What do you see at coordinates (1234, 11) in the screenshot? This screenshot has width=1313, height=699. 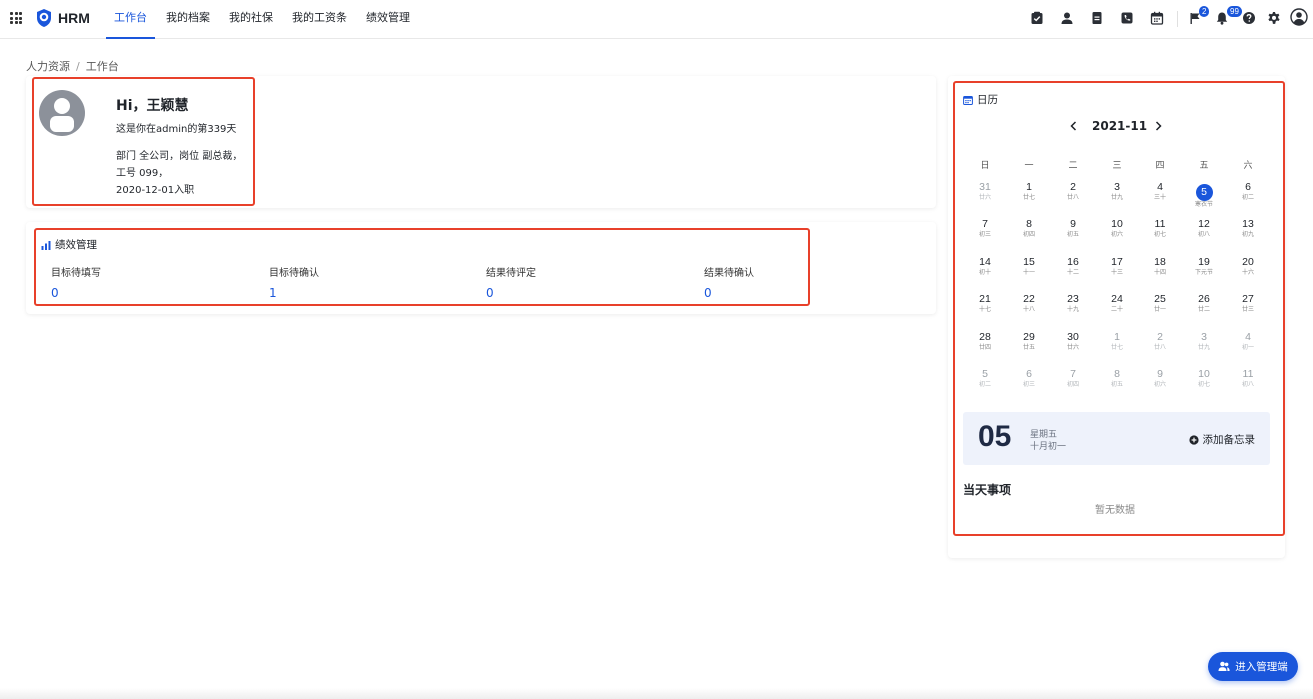 I see `bell-count-badge: 99` at bounding box center [1234, 11].